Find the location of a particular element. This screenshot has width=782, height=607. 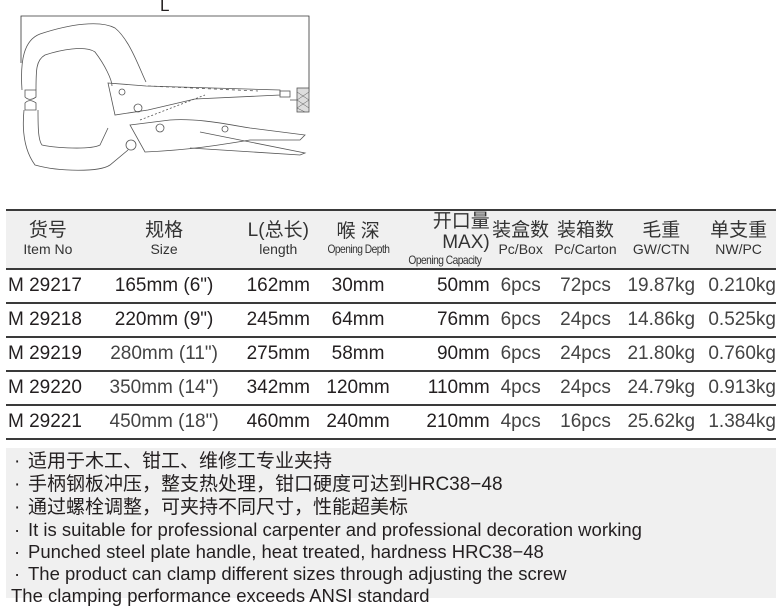

note-cn: · 适用于木工、钳工、维修工专业夹持 is located at coordinates (173, 461).